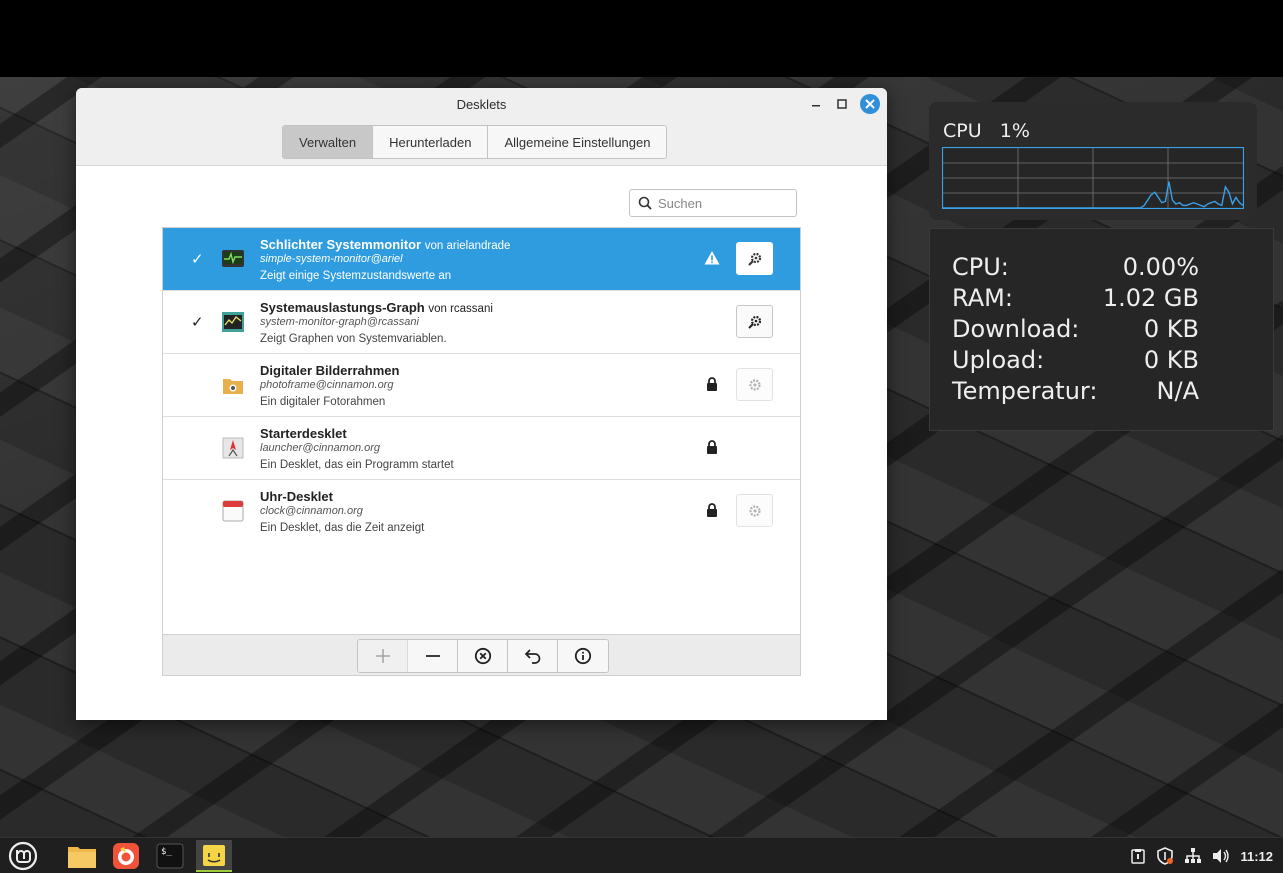 The image size is (1283, 873). What do you see at coordinates (1256, 856) in the screenshot?
I see `clock: 11:12` at bounding box center [1256, 856].